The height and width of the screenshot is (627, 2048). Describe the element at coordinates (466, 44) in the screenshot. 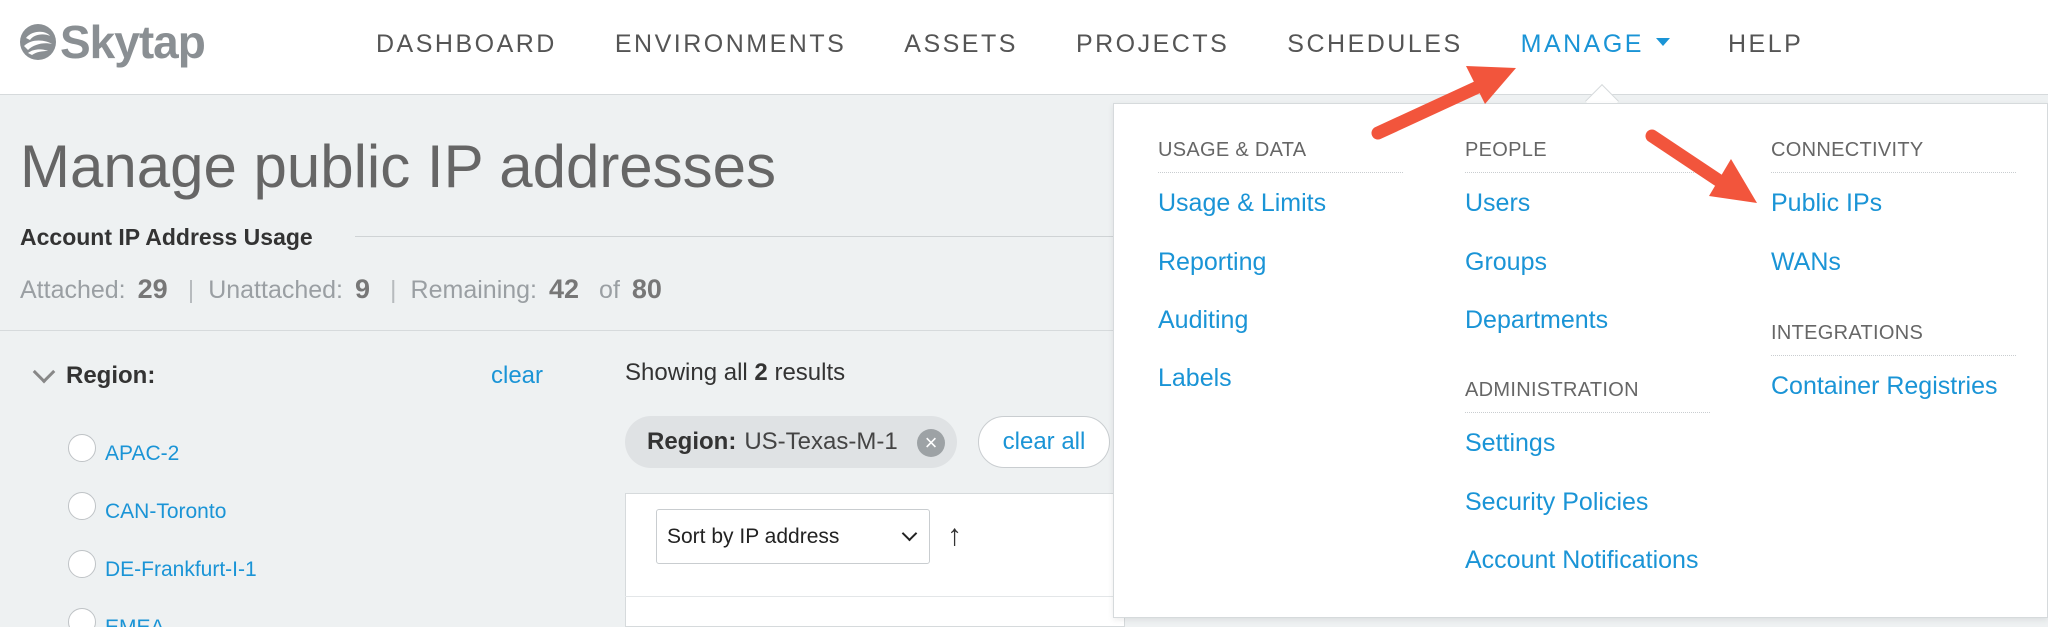

I see `nav-dashboard: DASHBOARD` at that location.